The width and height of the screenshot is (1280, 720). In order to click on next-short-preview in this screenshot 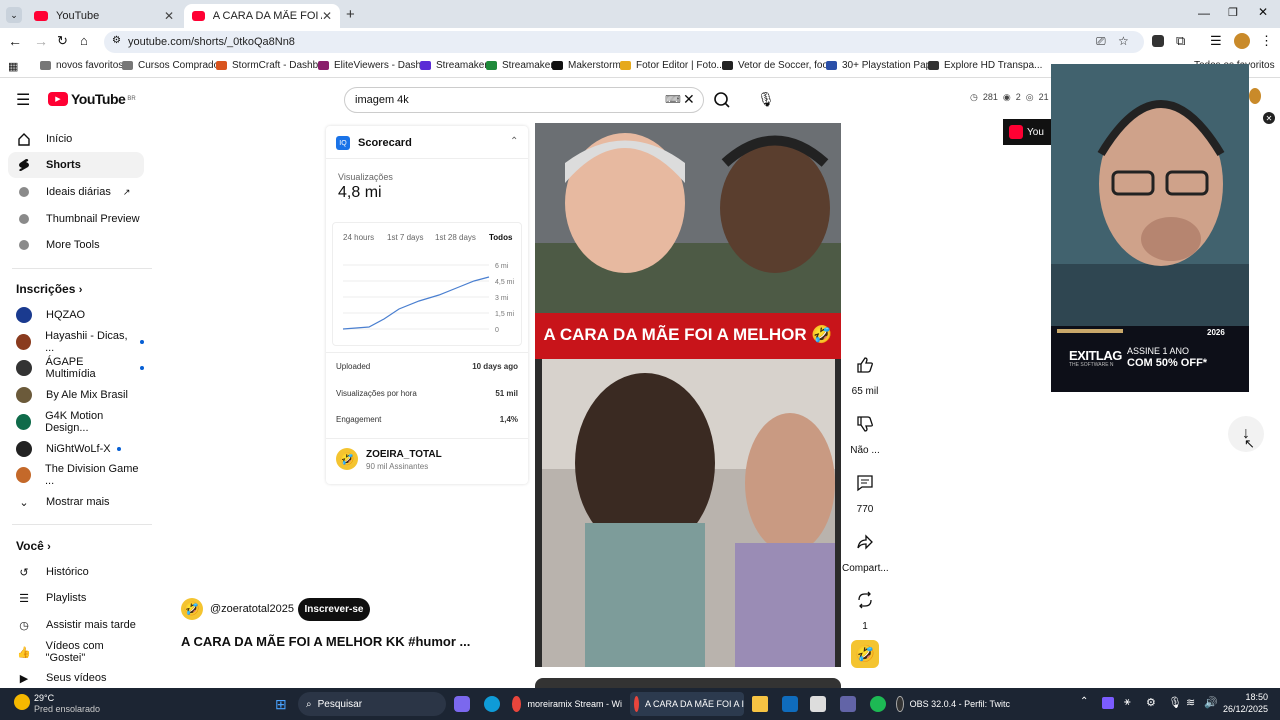, I will do `click(688, 683)`.